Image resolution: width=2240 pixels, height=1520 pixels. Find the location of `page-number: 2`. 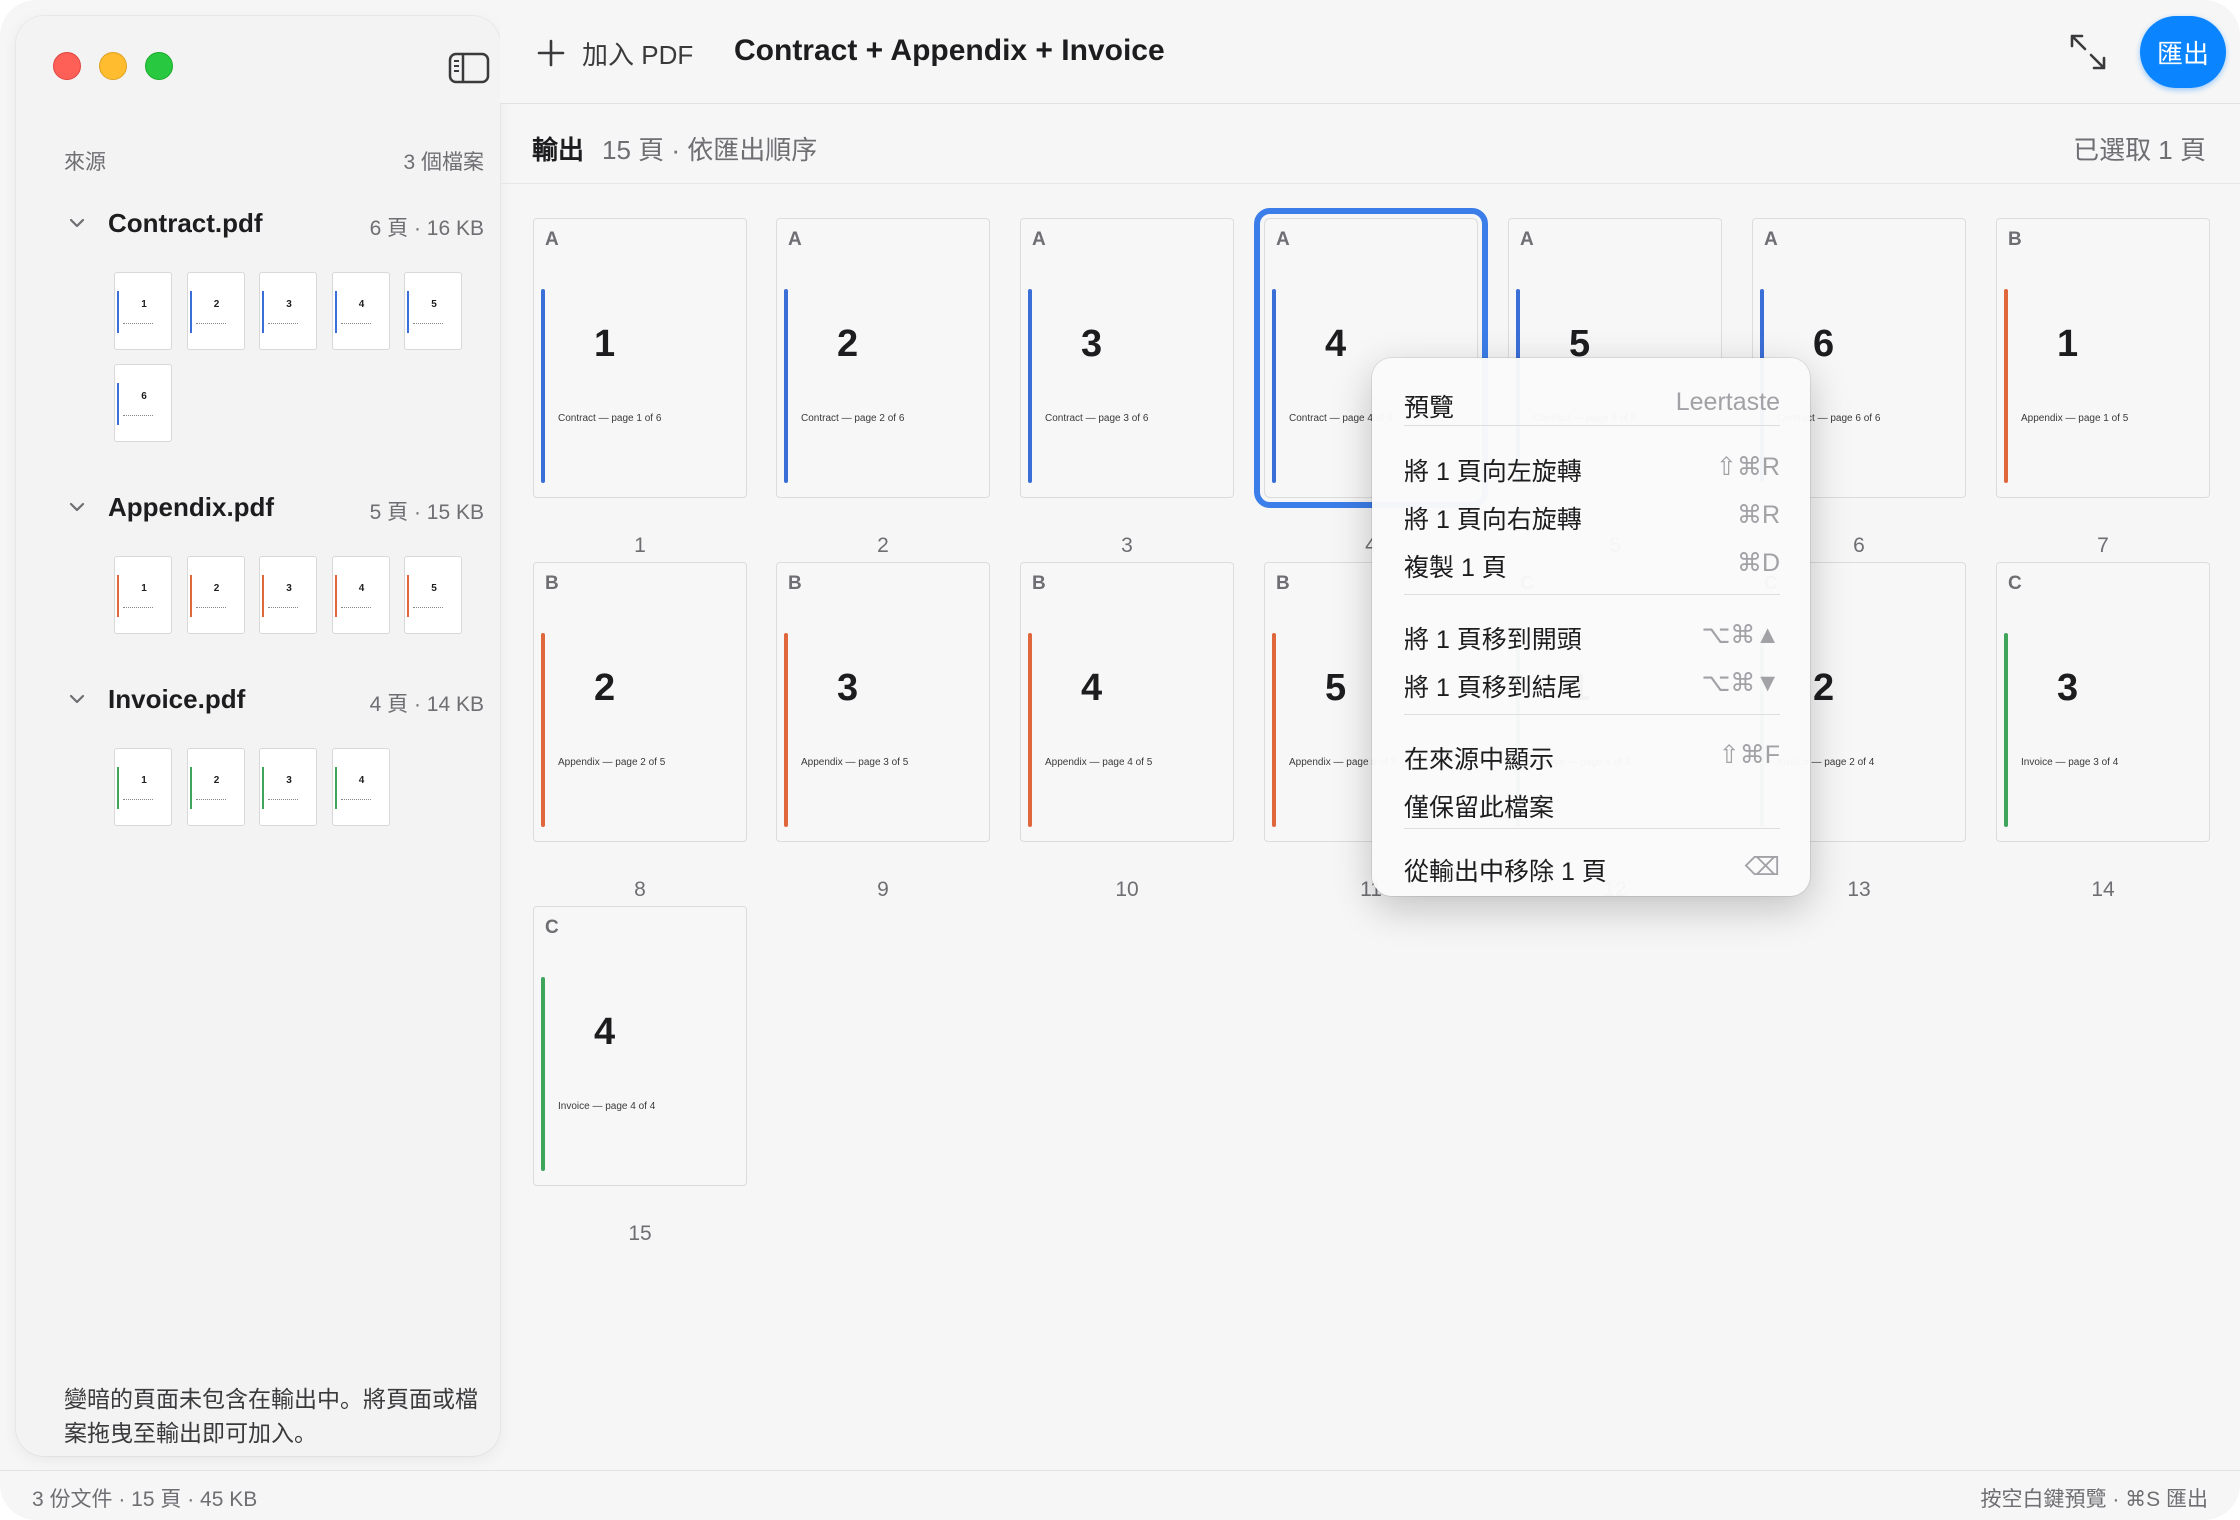

page-number: 2 is located at coordinates (848, 344).